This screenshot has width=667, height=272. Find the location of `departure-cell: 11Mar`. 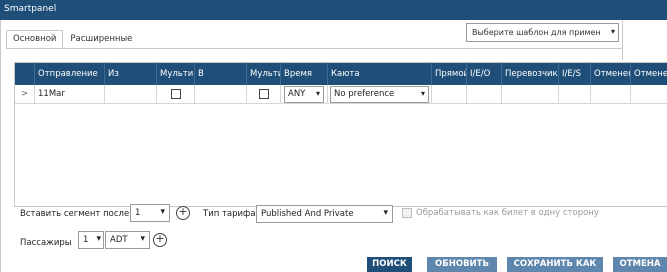

departure-cell: 11Mar is located at coordinates (70, 94).